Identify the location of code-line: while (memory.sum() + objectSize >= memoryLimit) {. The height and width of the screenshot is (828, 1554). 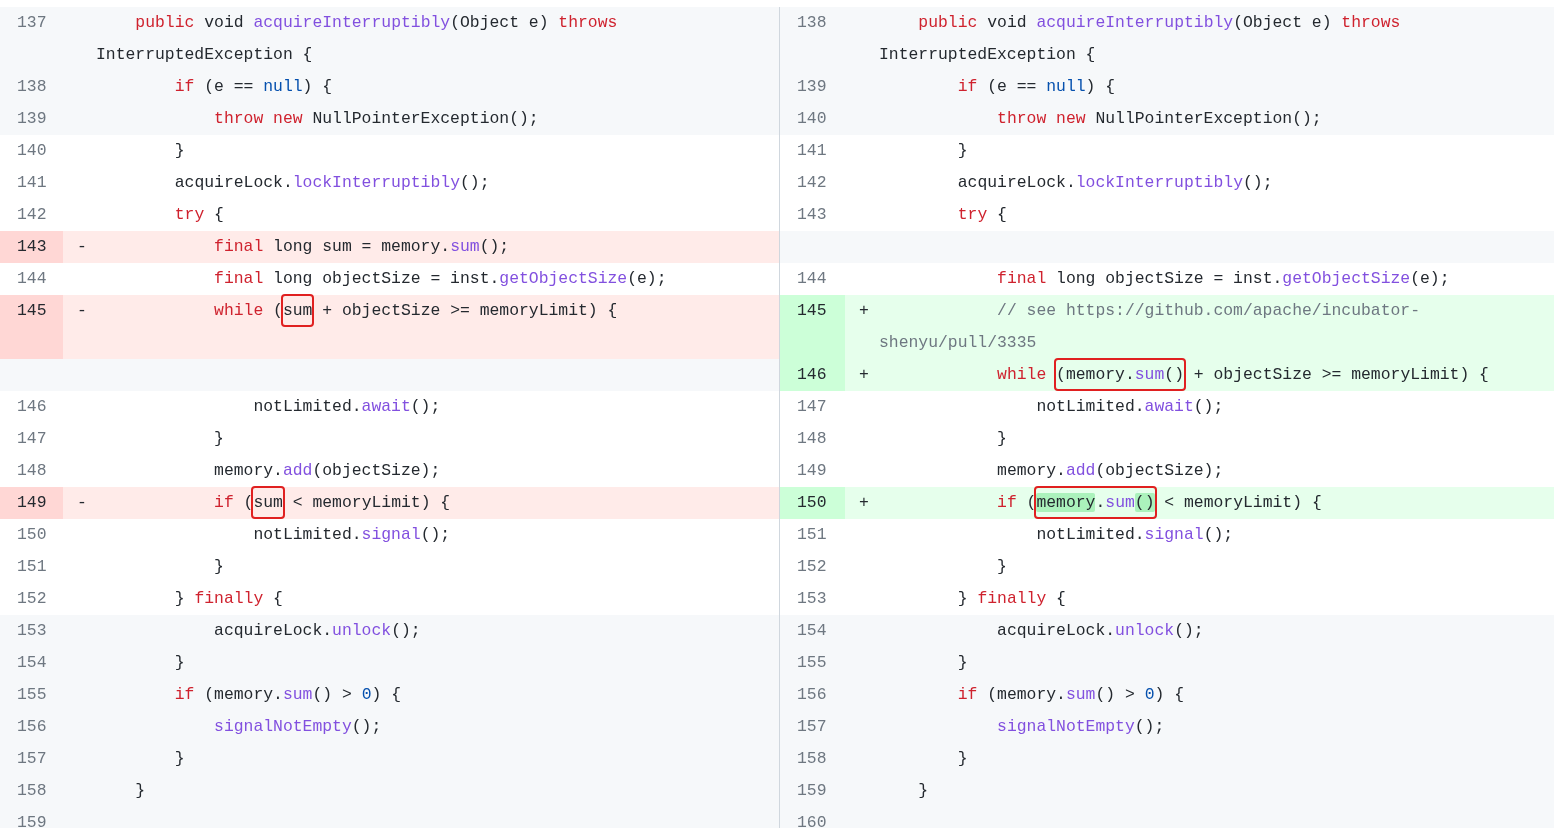
(1184, 374).